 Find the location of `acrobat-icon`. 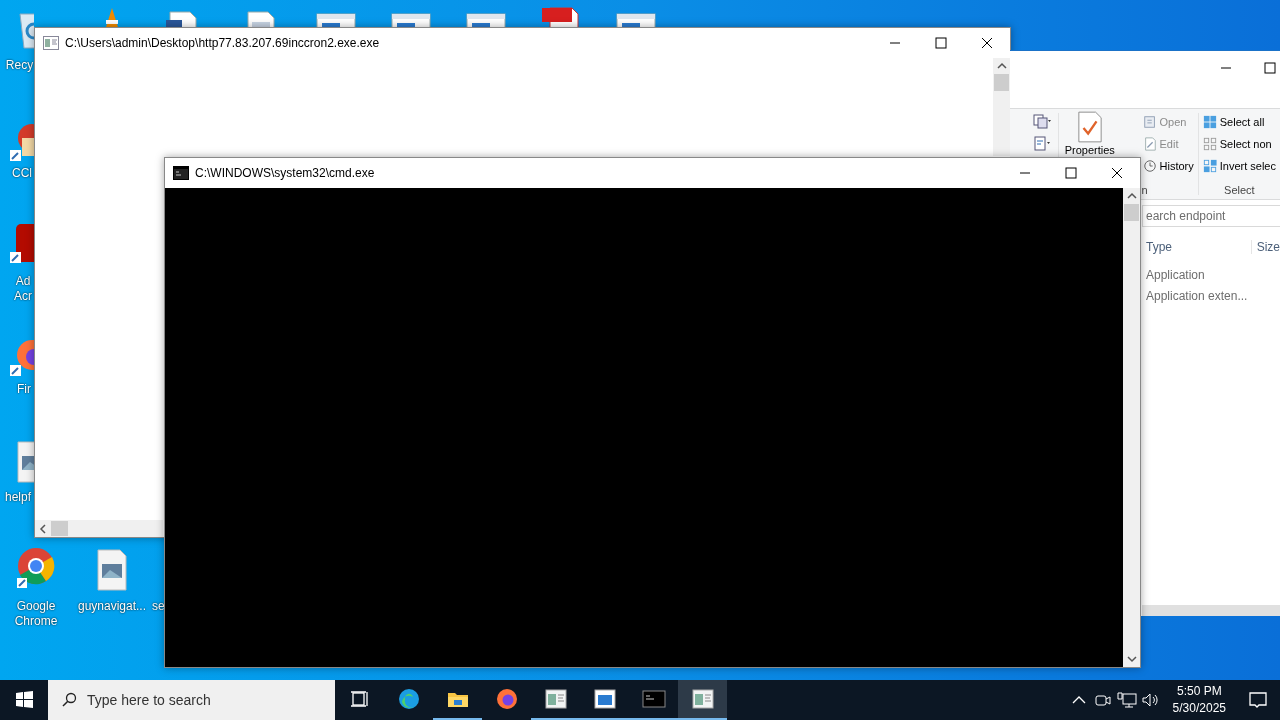

acrobat-icon is located at coordinates (21, 244).